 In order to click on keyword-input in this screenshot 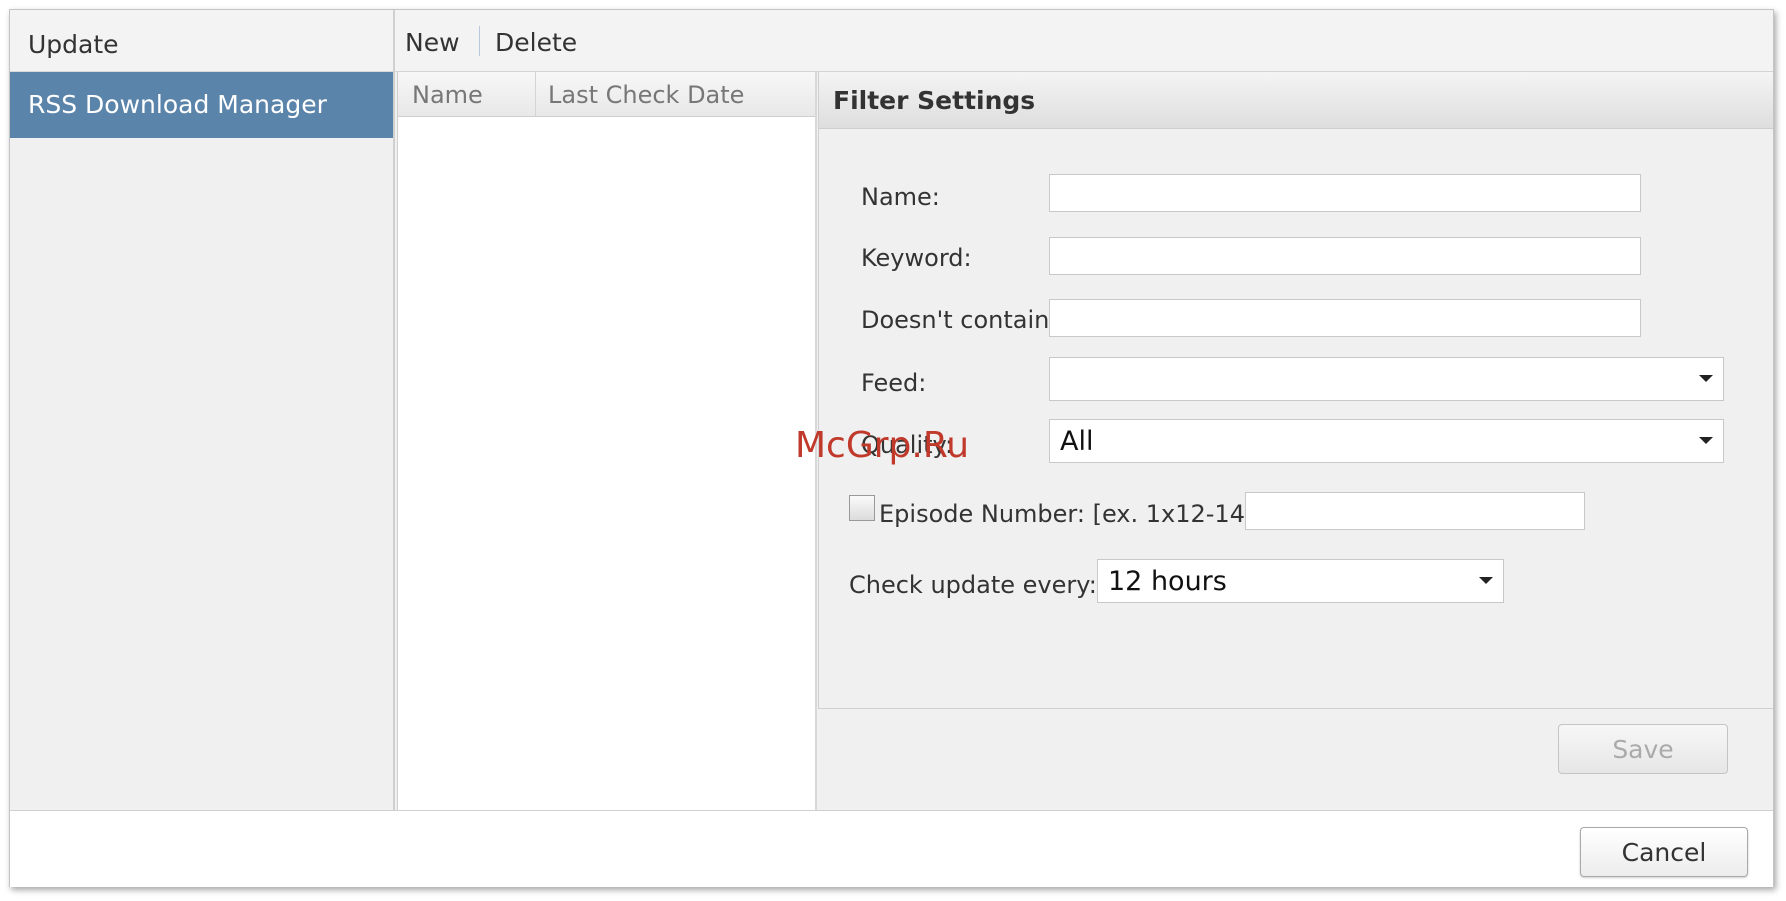, I will do `click(1345, 256)`.